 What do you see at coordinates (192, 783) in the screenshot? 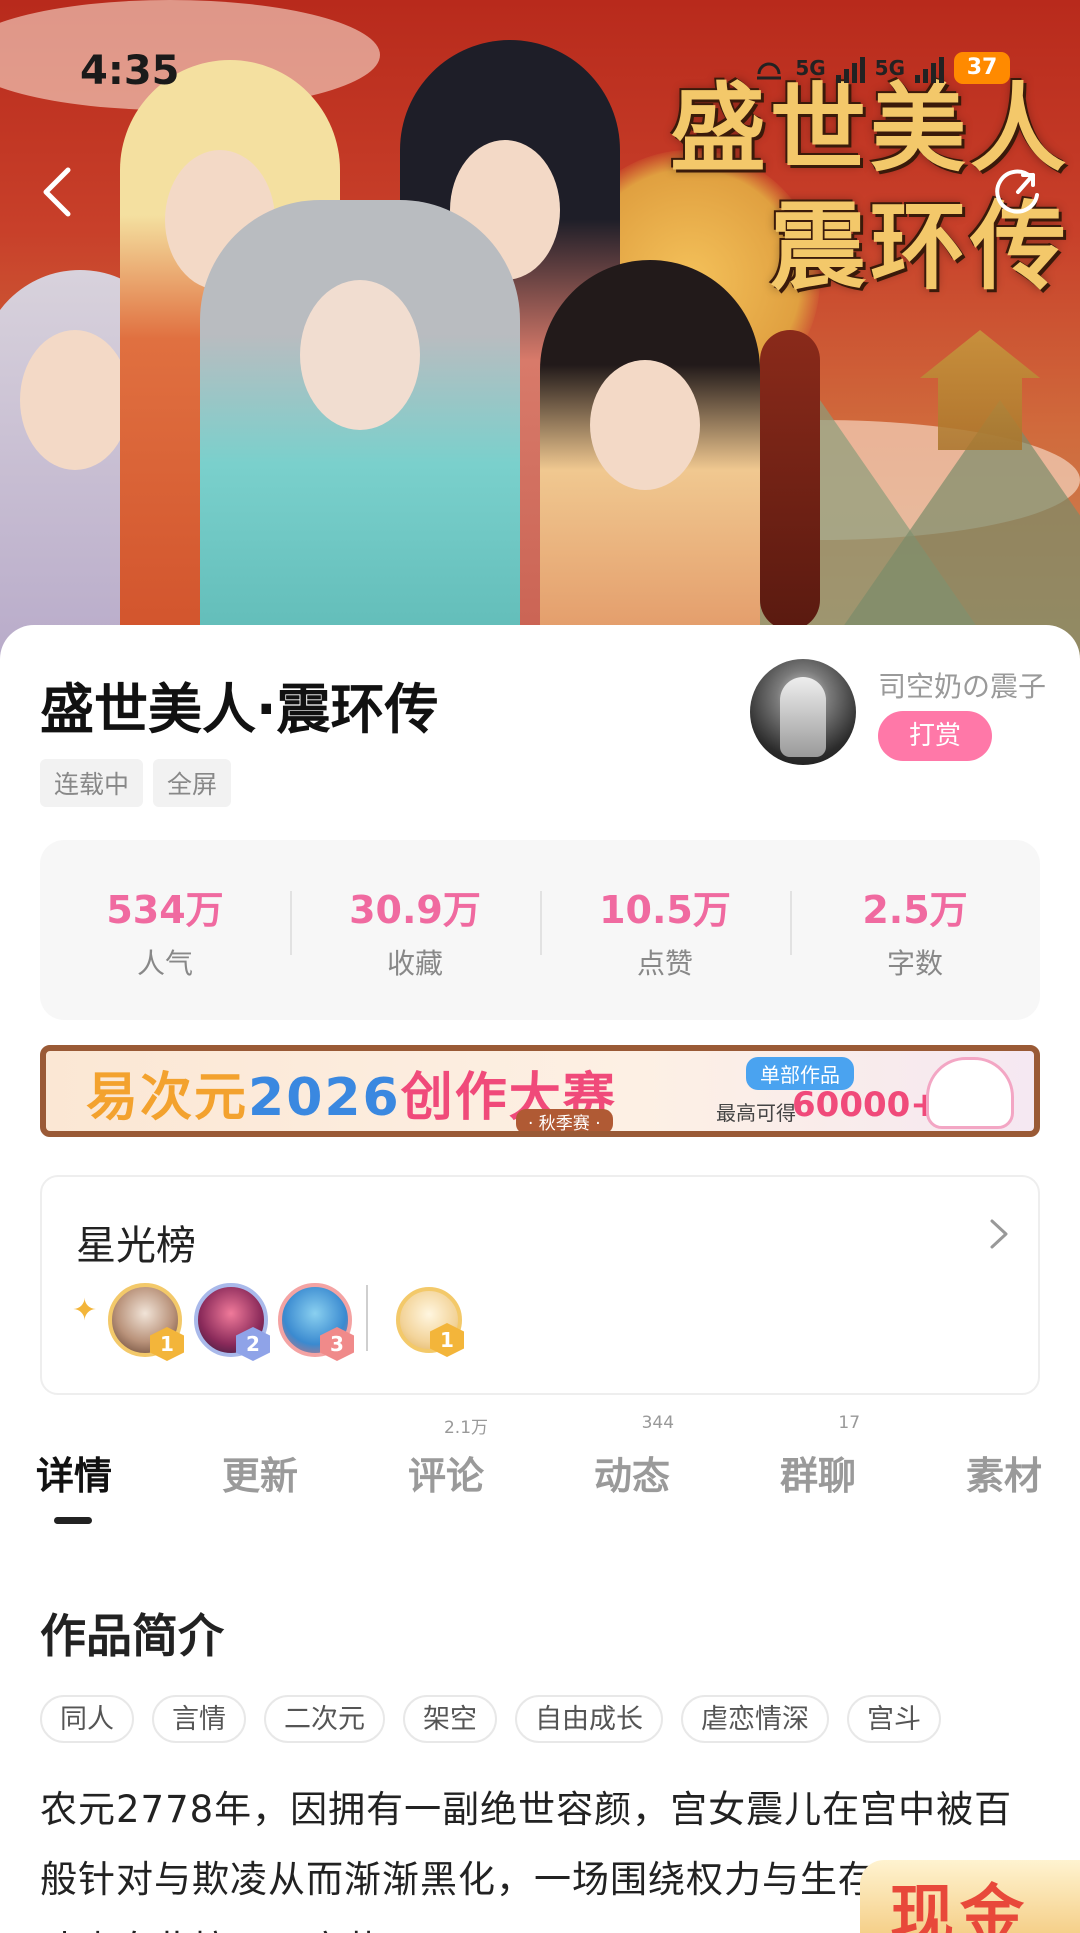
I see `fullscreen-tag: 全屏` at bounding box center [192, 783].